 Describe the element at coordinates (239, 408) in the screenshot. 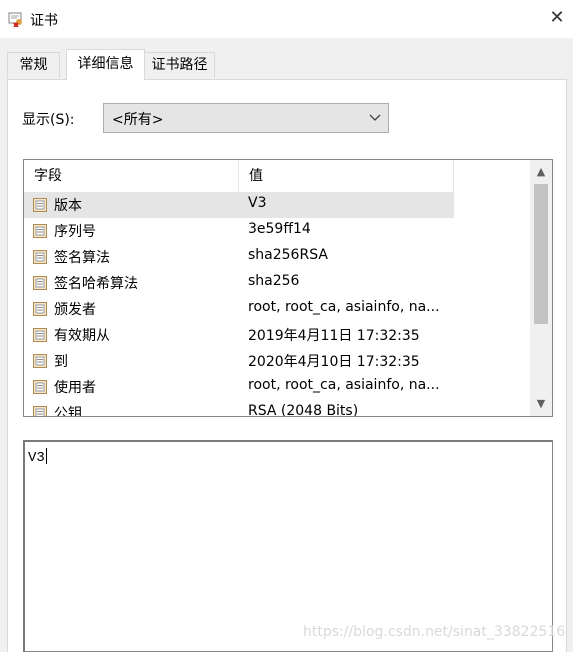

I see `list-item: 公钥 RSA (2048 Bits)` at that location.